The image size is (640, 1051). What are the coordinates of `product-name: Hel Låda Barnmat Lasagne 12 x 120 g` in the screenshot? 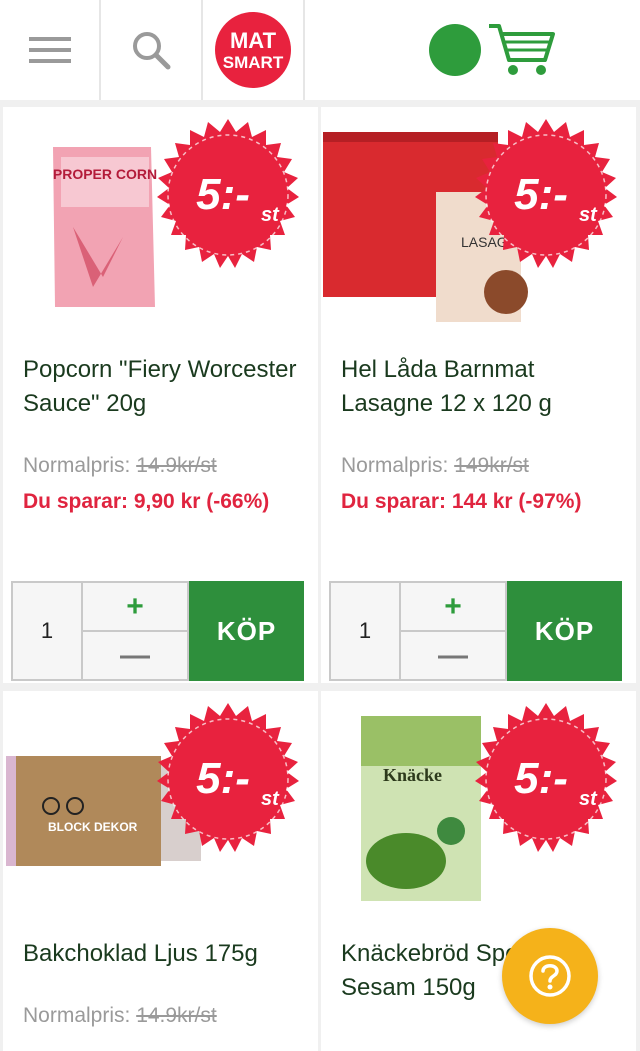 It's located at (486, 387).